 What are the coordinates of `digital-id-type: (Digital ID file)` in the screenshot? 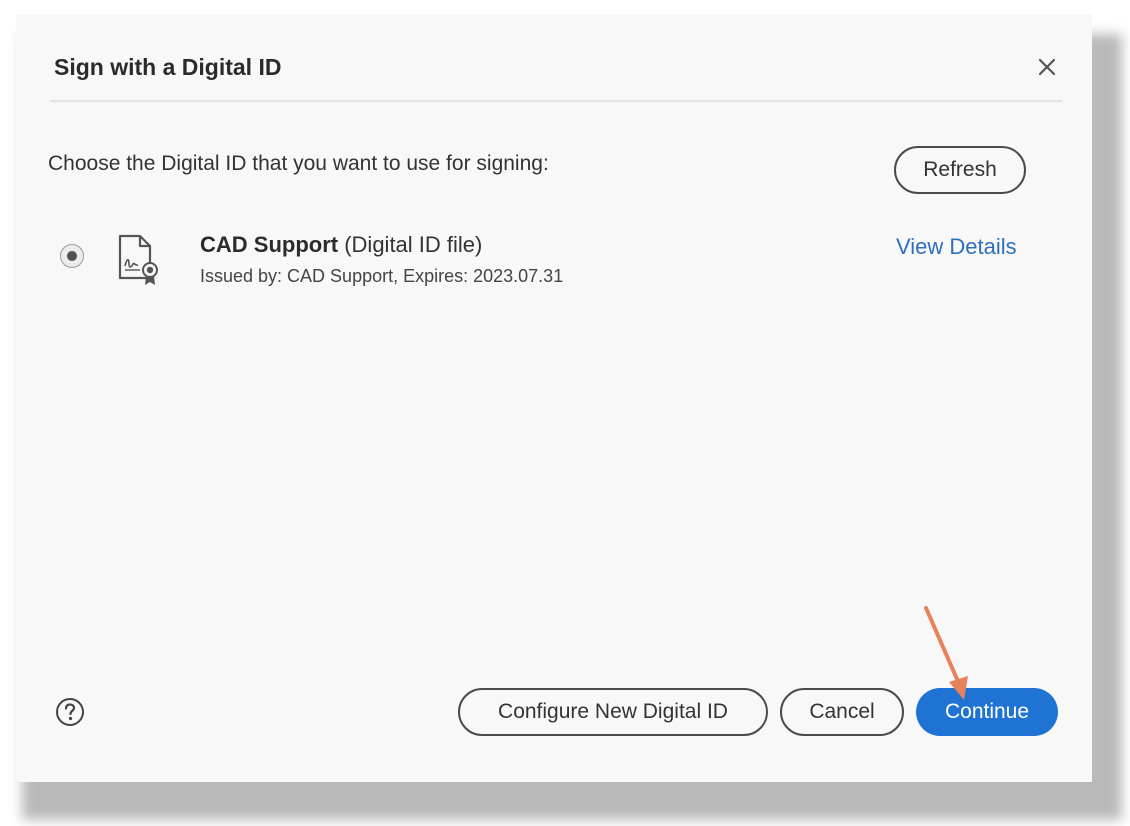 It's located at (413, 244).